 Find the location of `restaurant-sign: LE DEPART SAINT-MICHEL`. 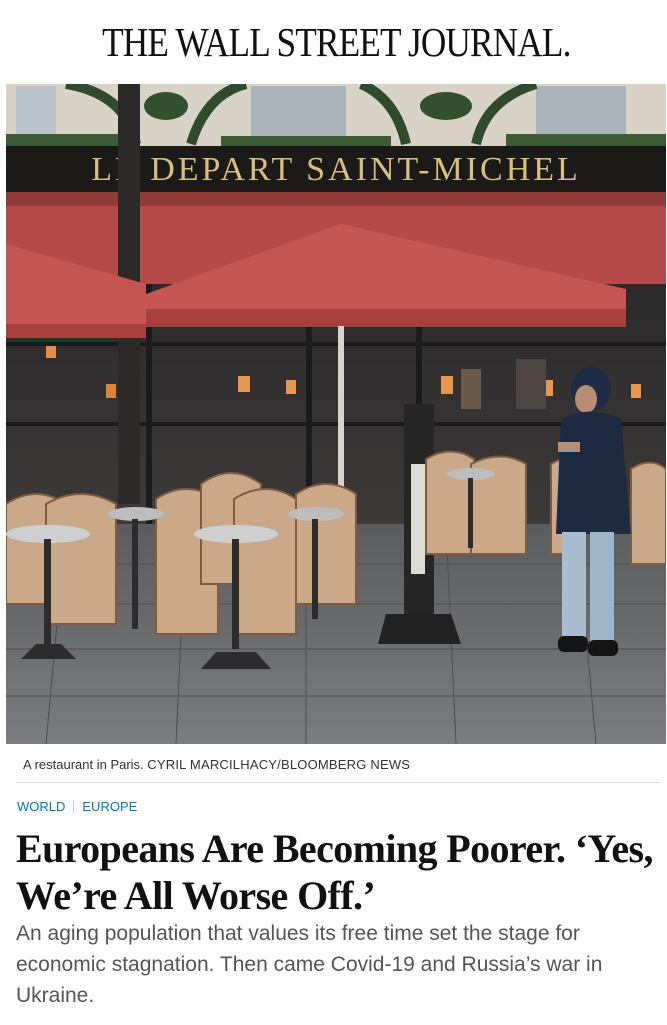

restaurant-sign: LE DEPART SAINT-MICHEL is located at coordinates (336, 169).